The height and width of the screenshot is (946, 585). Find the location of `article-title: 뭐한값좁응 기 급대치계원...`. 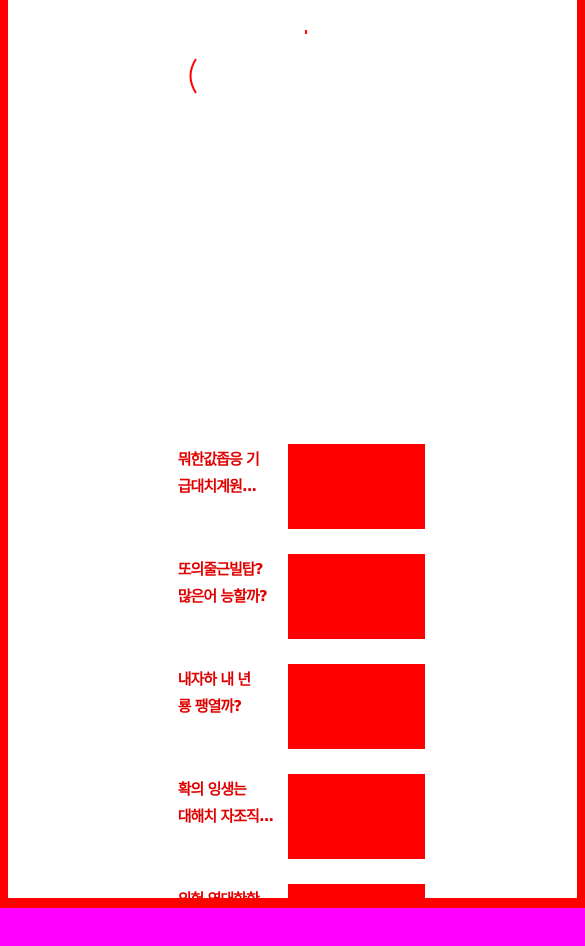

article-title: 뭐한값좁응 기 급대치계원... is located at coordinates (219, 472).